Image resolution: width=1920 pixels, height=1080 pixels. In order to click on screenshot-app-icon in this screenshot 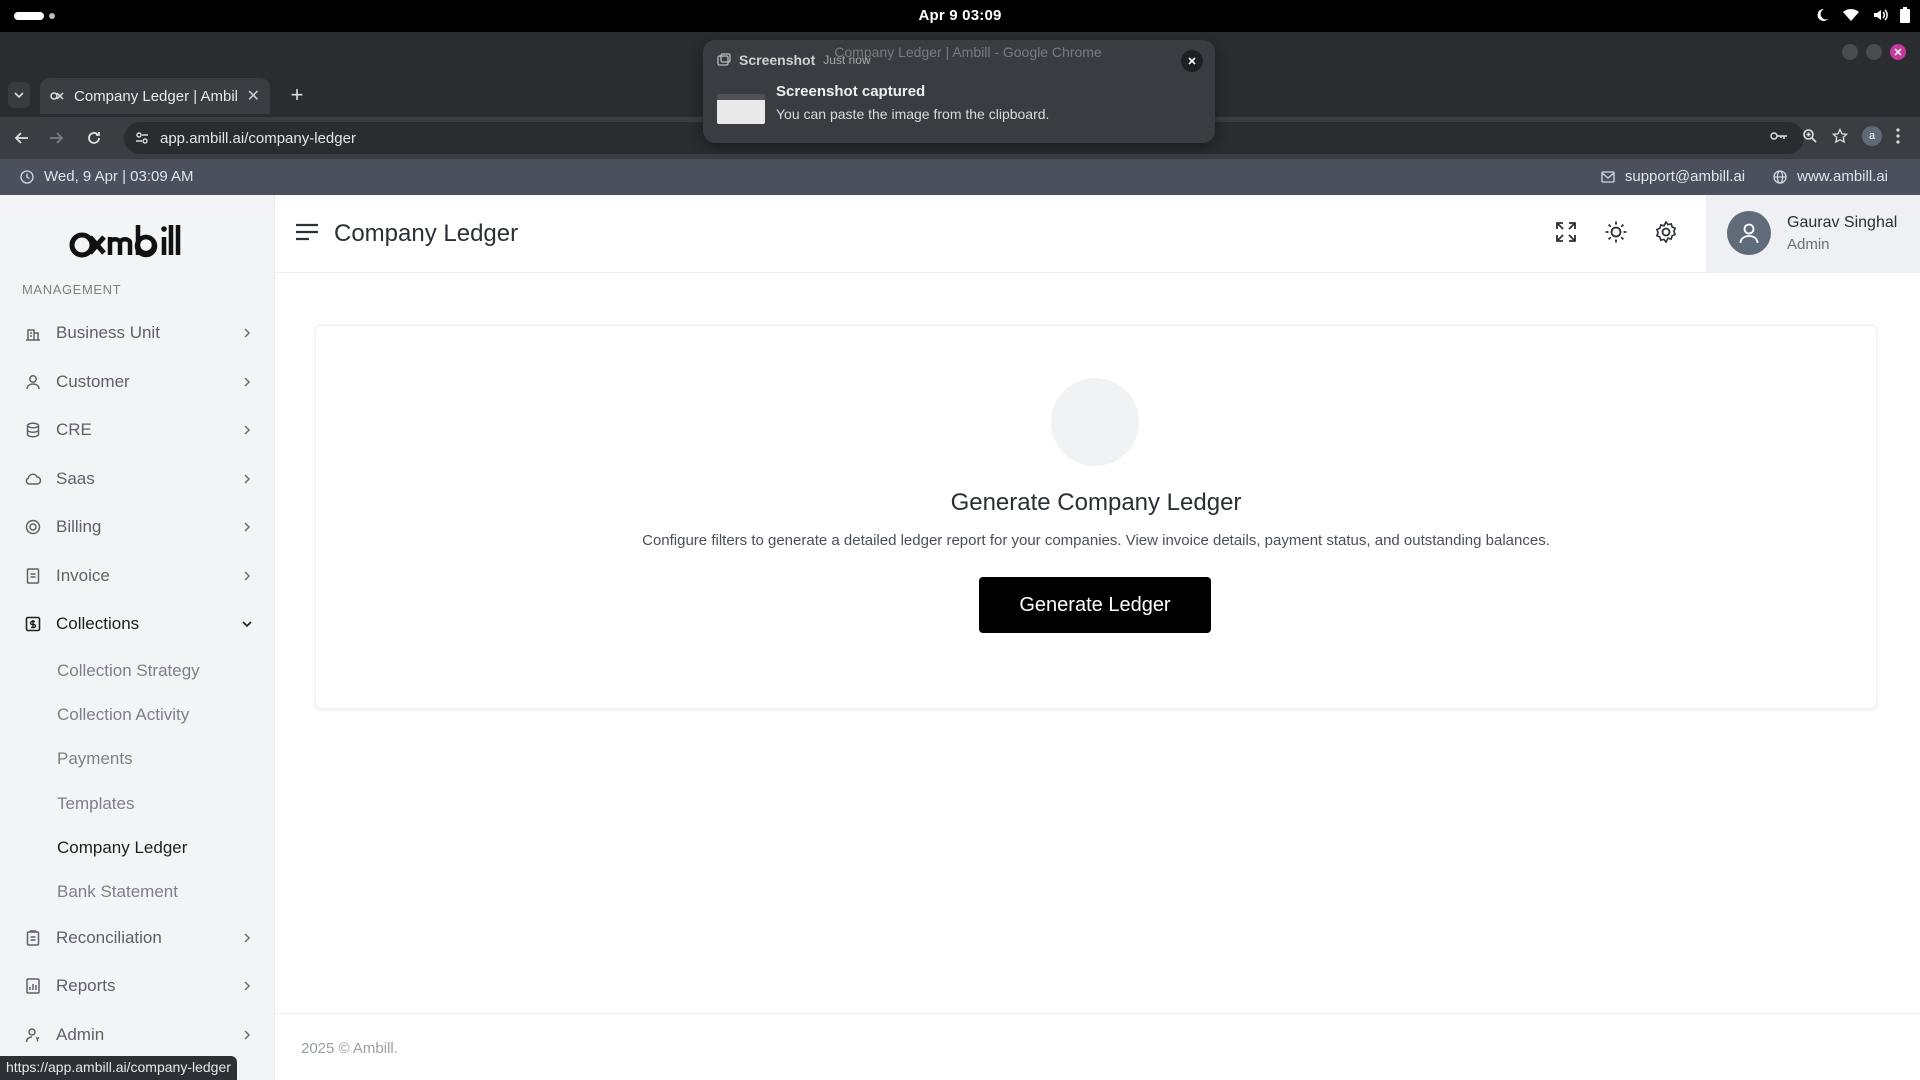, I will do `click(724, 60)`.